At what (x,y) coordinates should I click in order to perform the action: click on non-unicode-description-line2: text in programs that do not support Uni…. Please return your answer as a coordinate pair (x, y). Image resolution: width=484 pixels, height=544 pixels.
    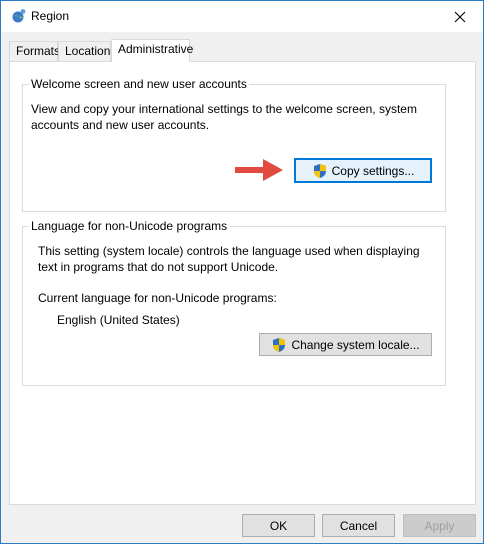
    Looking at the image, I should click on (158, 267).